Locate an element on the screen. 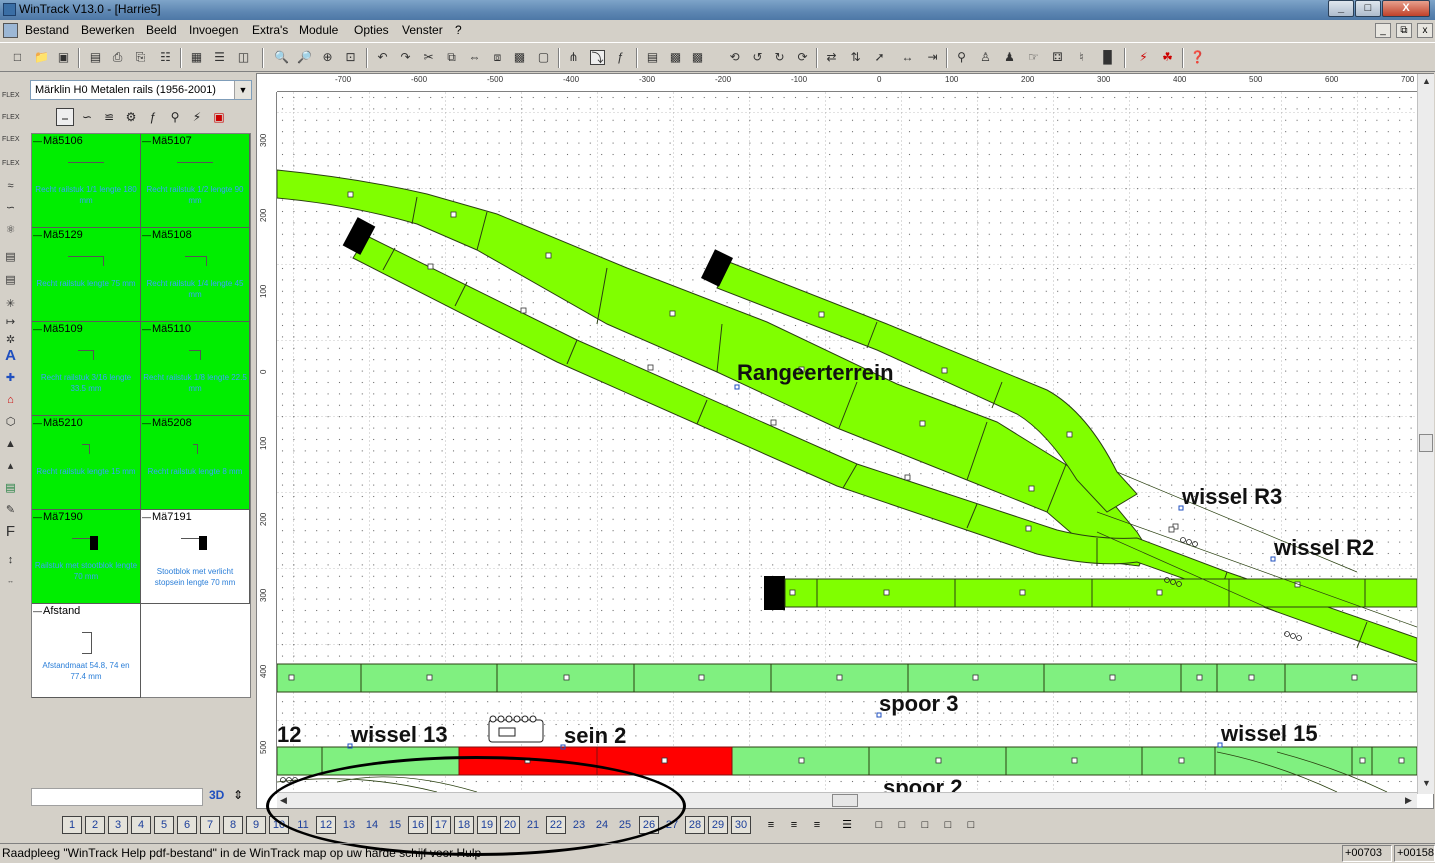 This screenshot has width=1435, height=863. layer-button-7: 7 is located at coordinates (210, 825).